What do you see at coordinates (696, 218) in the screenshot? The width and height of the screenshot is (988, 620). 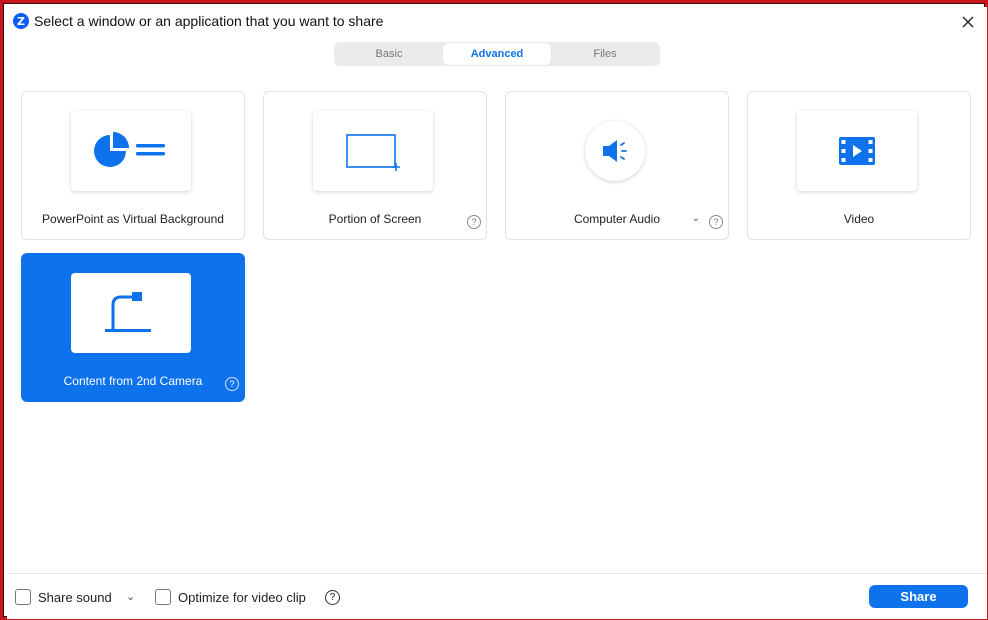 I see `chevron-down-icon: ⌄` at bounding box center [696, 218].